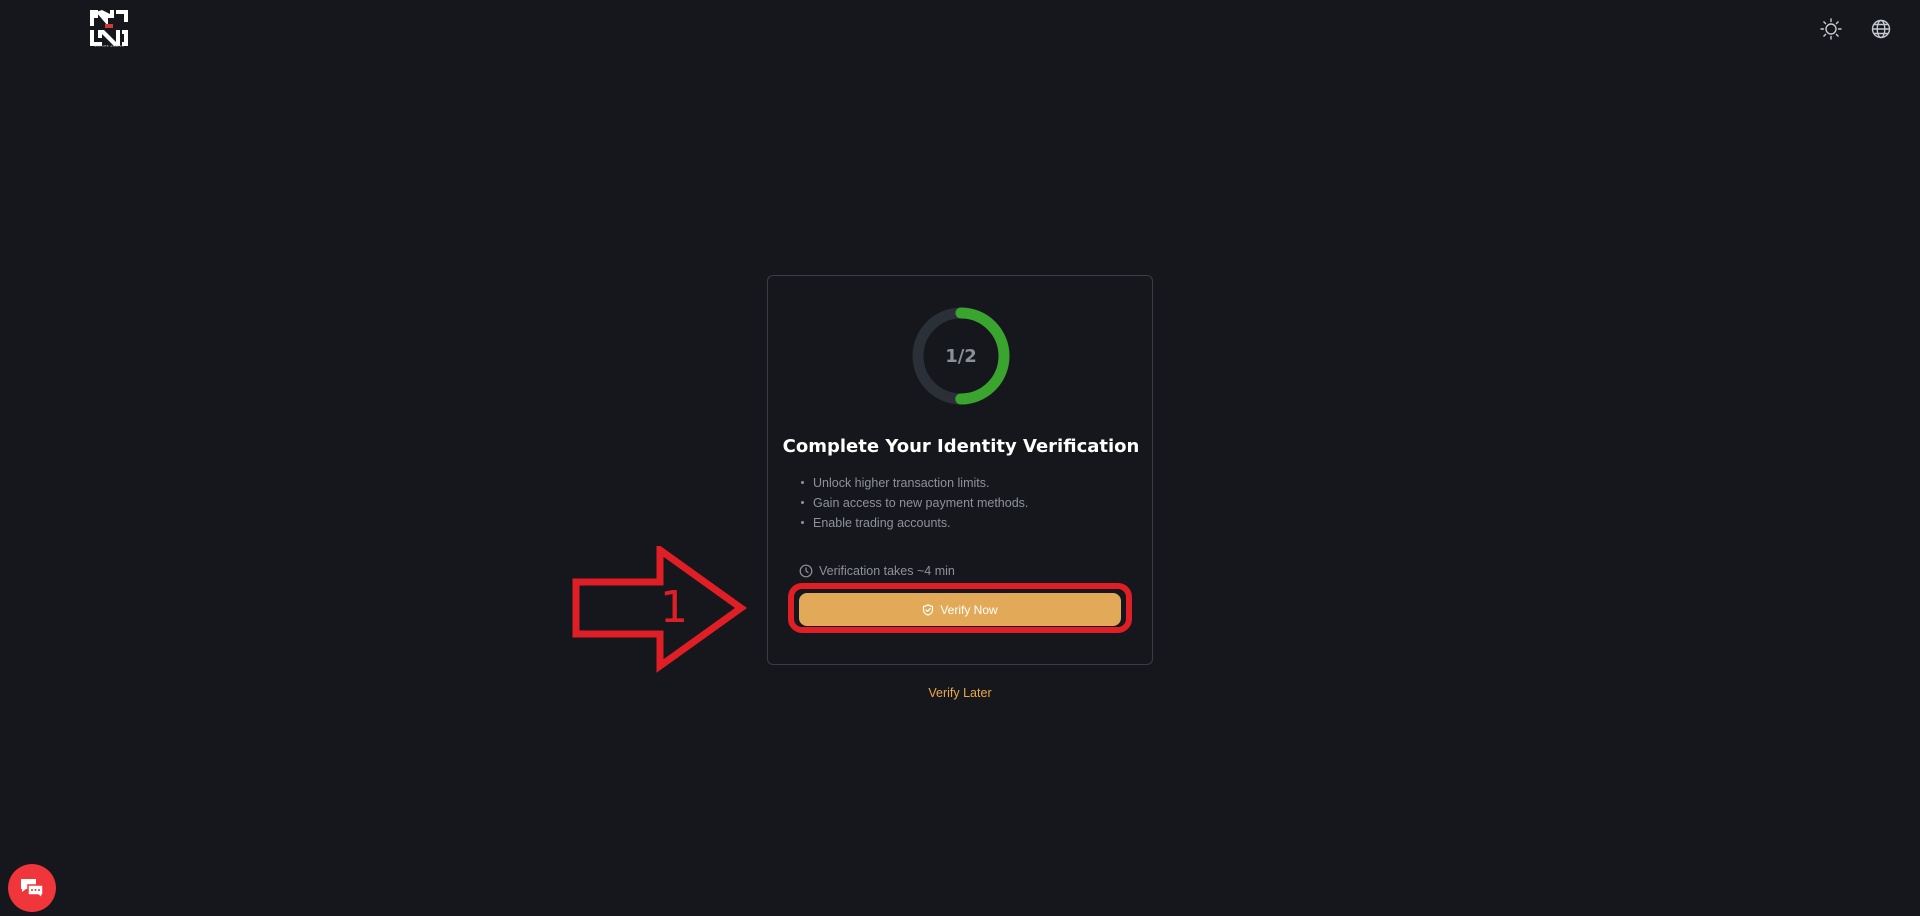 This screenshot has width=1920, height=916. Describe the element at coordinates (901, 483) in the screenshot. I see `benefit-text: Unlock higher transaction limits.` at that location.